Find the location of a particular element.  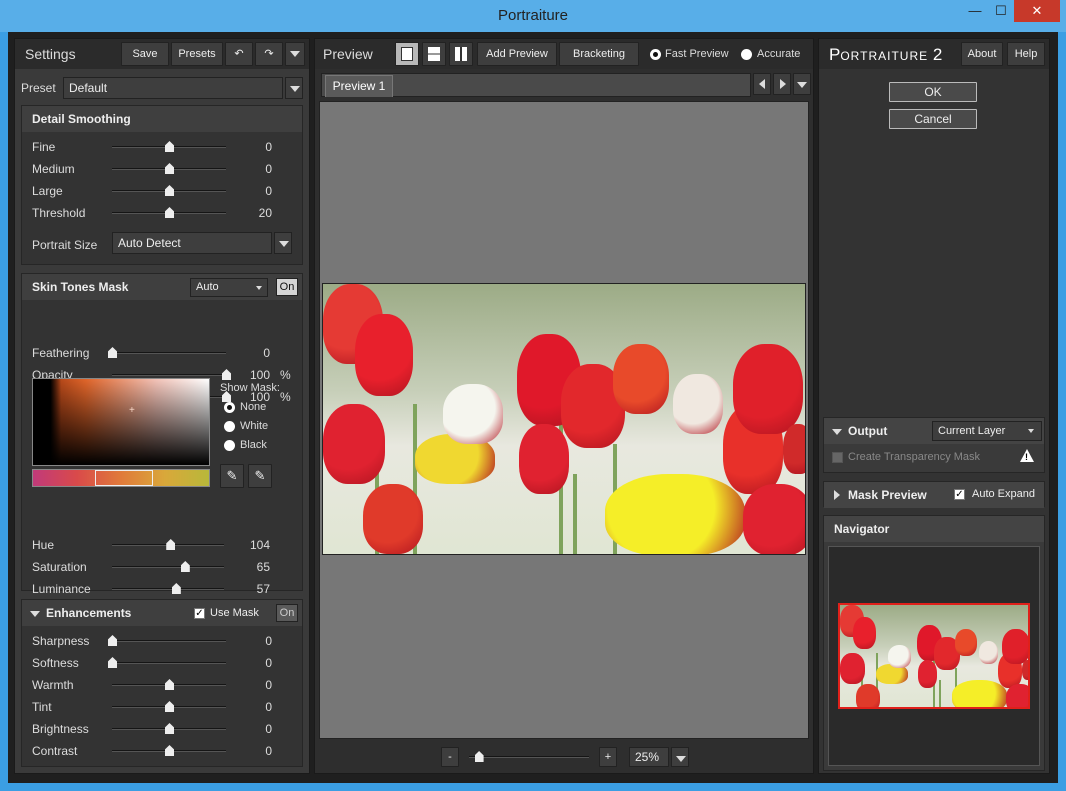

slider-large is located at coordinates (169, 190).